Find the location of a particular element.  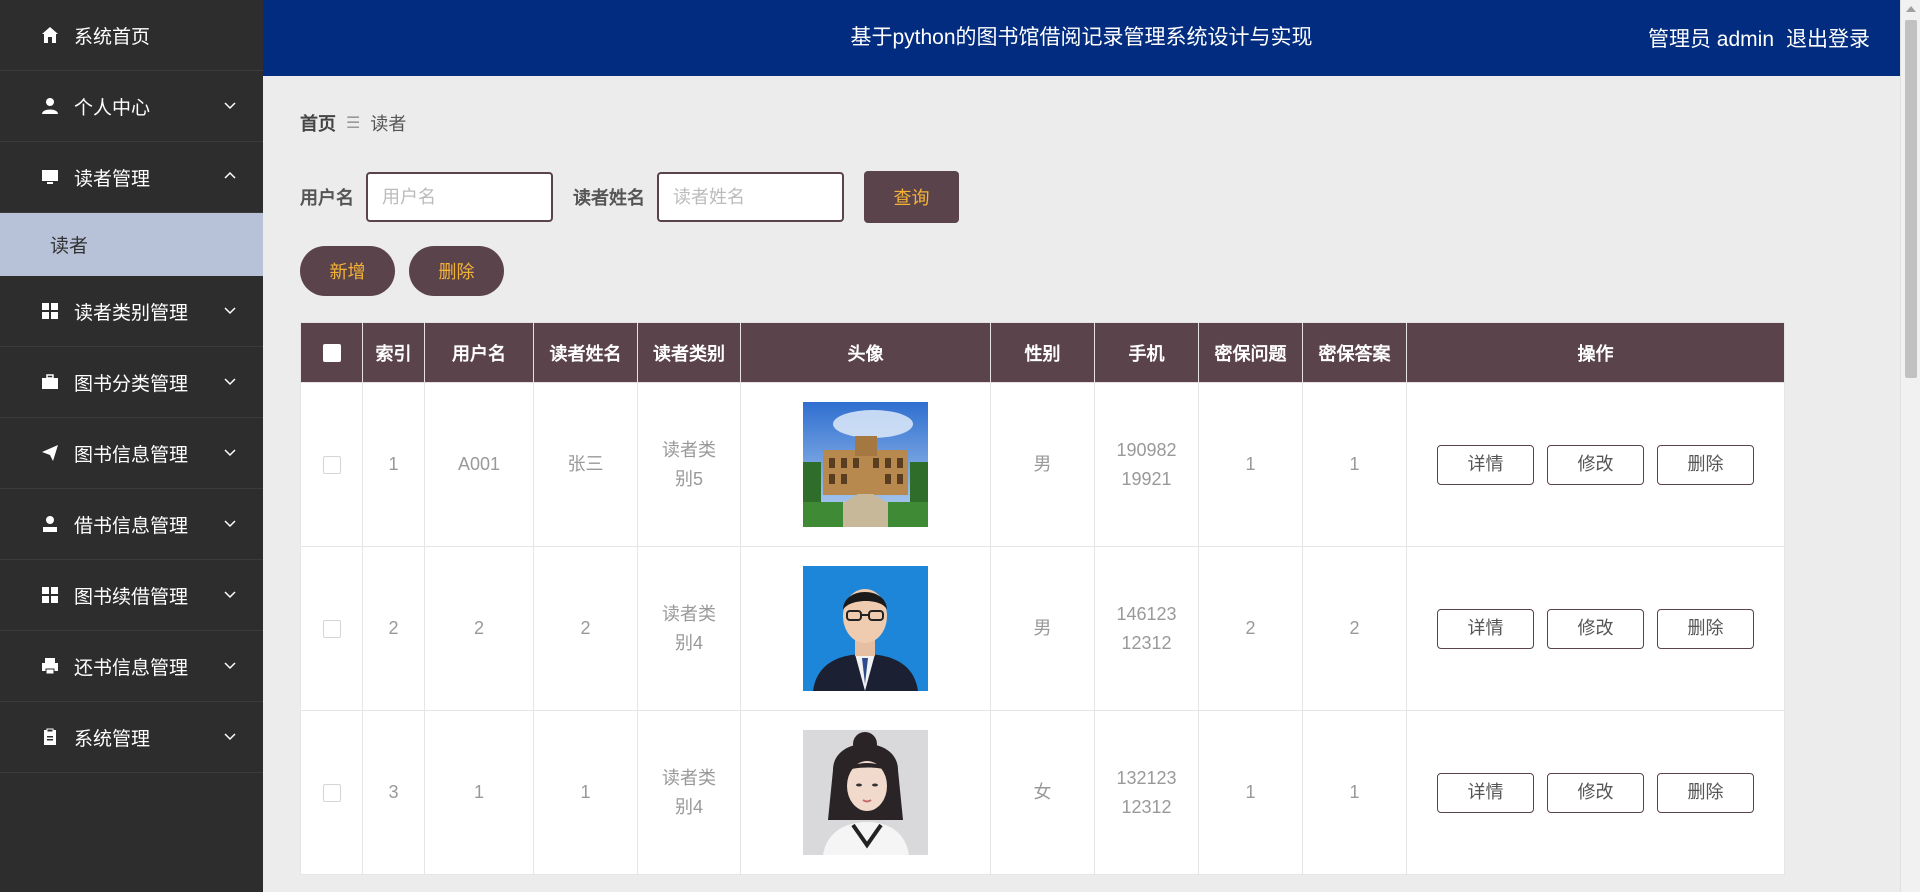

sidebar-subitem-reader: 读者 is located at coordinates (131, 244).